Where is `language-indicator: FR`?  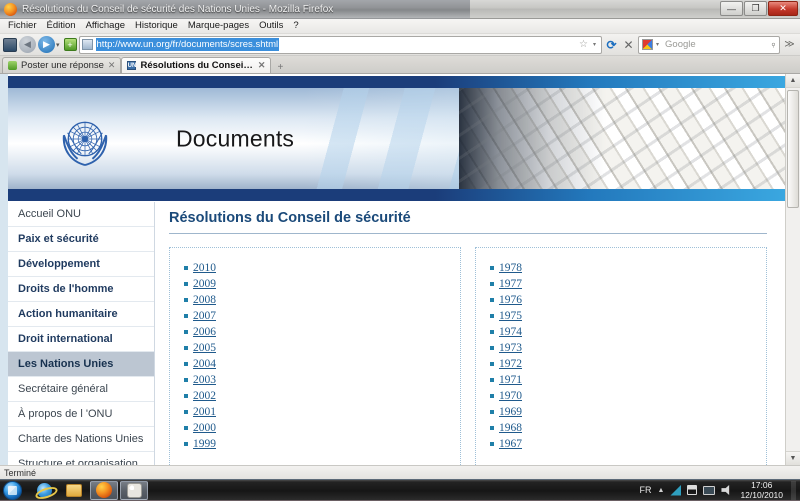
language-indicator: FR is located at coordinates (646, 490).